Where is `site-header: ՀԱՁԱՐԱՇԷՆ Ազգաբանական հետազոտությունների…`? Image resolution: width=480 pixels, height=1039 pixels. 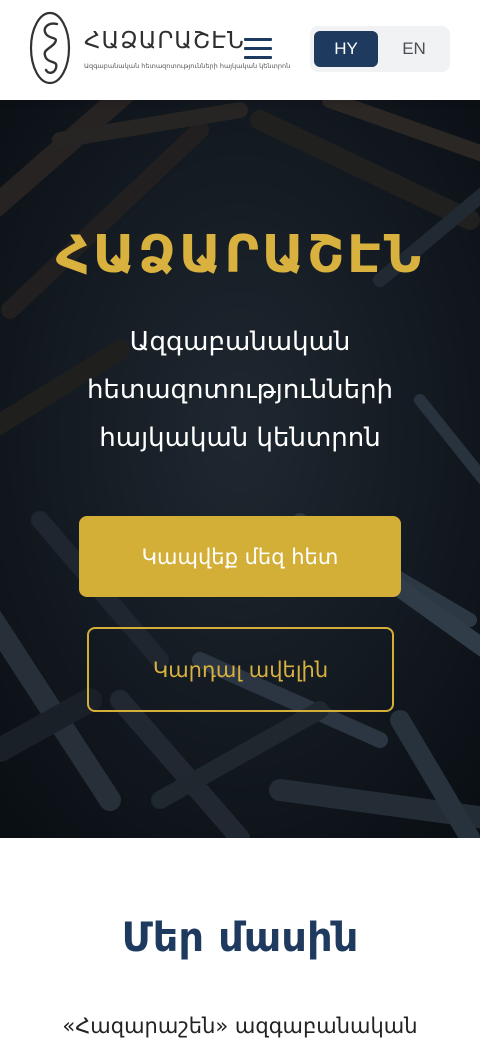
site-header: ՀԱՁԱՐԱՇԷՆ Ազգաբանական հետազոտությունների… is located at coordinates (240, 50).